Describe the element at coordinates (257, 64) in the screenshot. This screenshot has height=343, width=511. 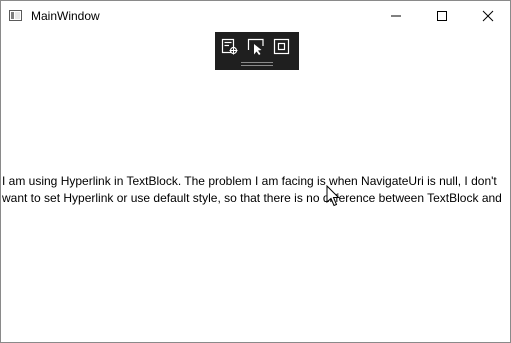
I see `toolbar-grip-handle` at that location.